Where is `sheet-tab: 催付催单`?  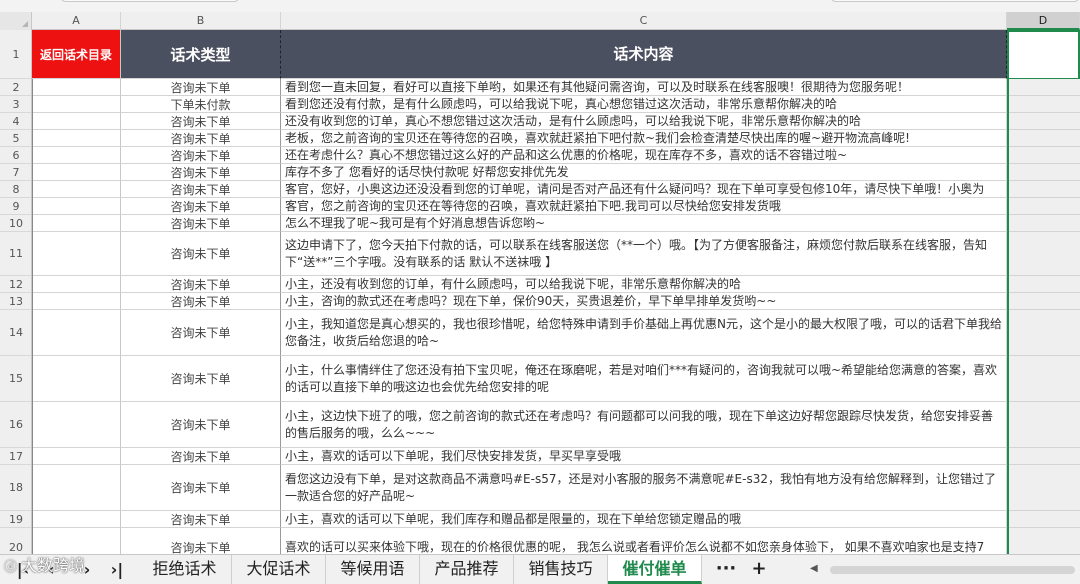 sheet-tab: 催付催单 is located at coordinates (655, 569).